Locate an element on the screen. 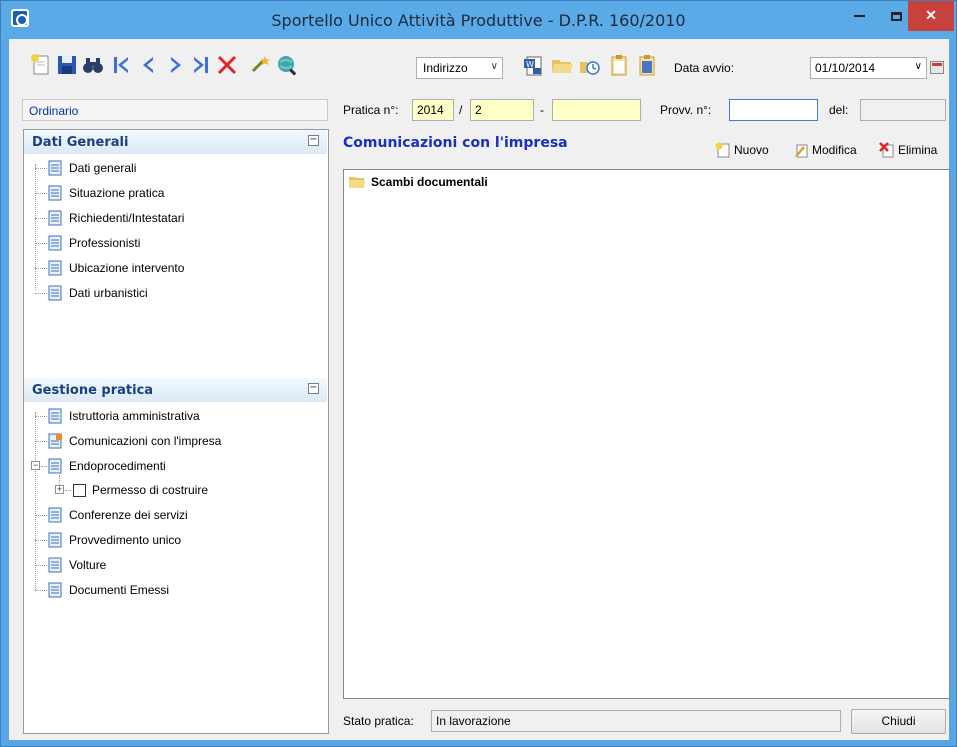  data-avvio-label: Data avvio: is located at coordinates (704, 68).